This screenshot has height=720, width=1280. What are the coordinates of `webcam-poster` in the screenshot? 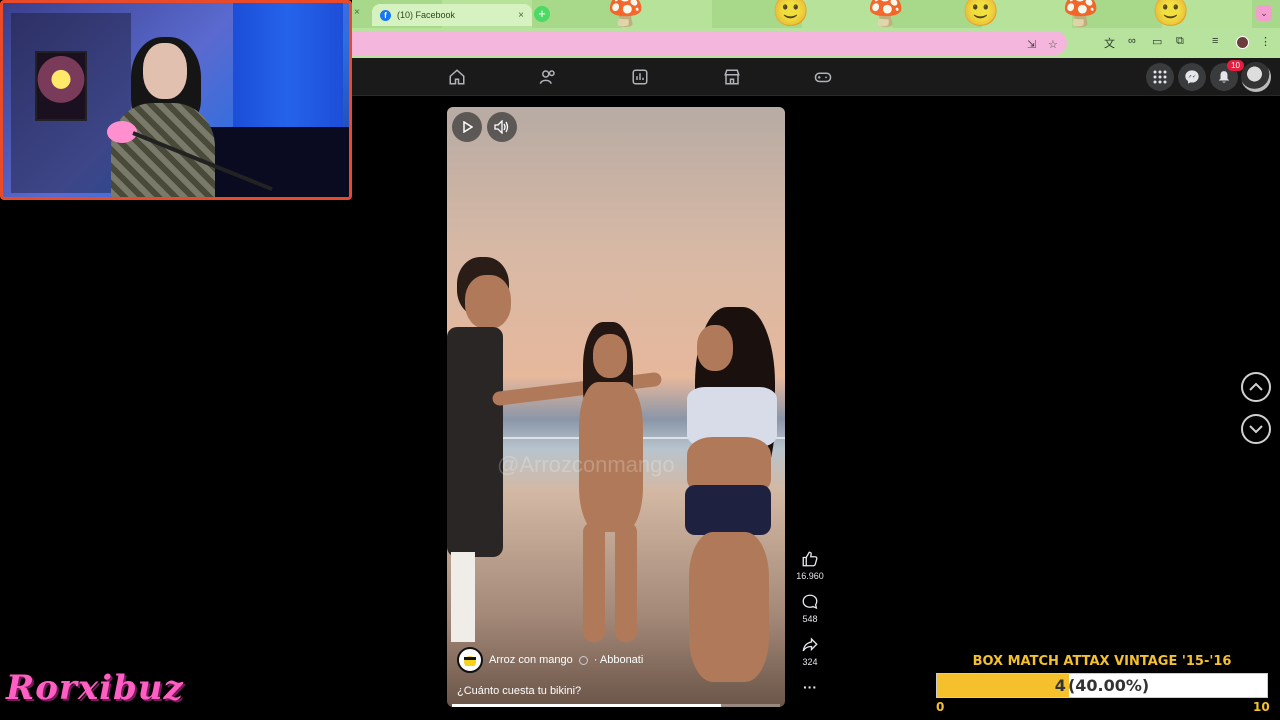 It's located at (61, 86).